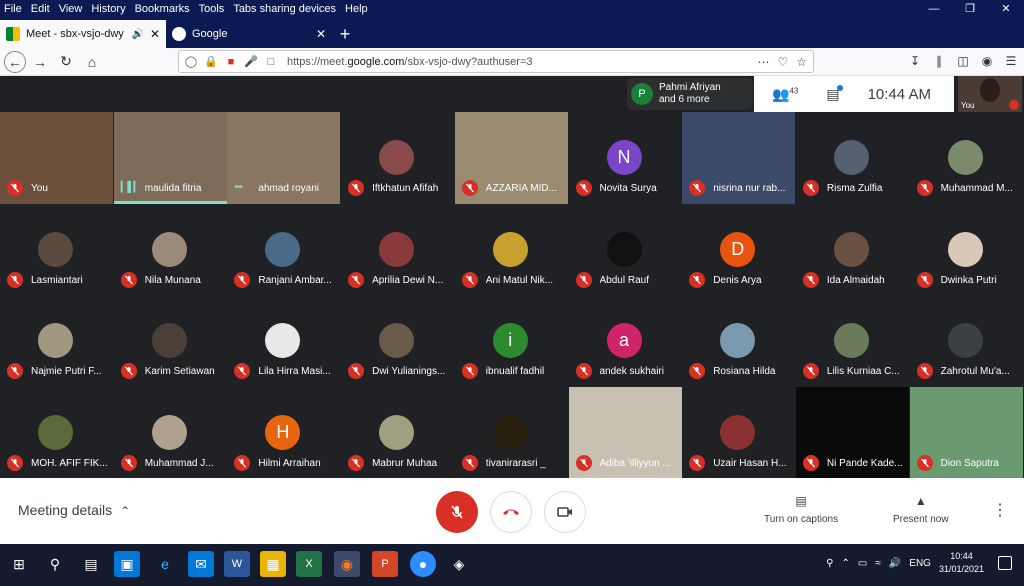 Image resolution: width=1024 pixels, height=586 pixels. I want to click on mail-icon: ✉, so click(201, 564).